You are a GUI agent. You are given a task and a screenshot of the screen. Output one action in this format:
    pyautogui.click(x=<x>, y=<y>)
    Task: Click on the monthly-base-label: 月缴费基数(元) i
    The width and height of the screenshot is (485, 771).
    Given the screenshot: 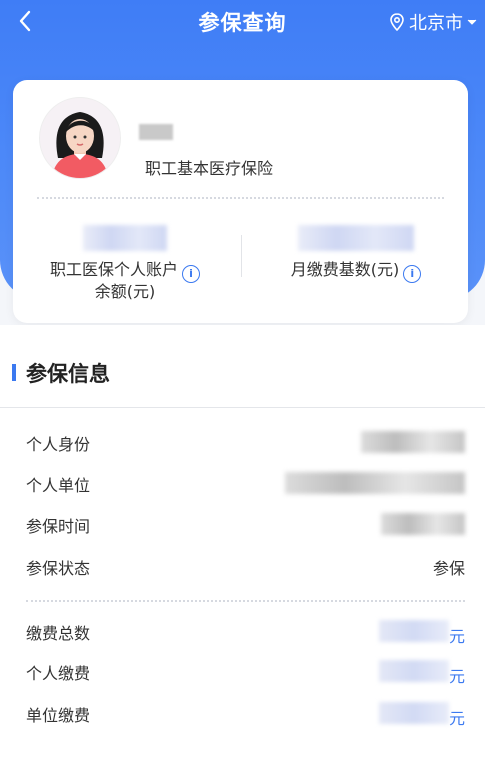 What is the action you would take?
    pyautogui.click(x=356, y=272)
    